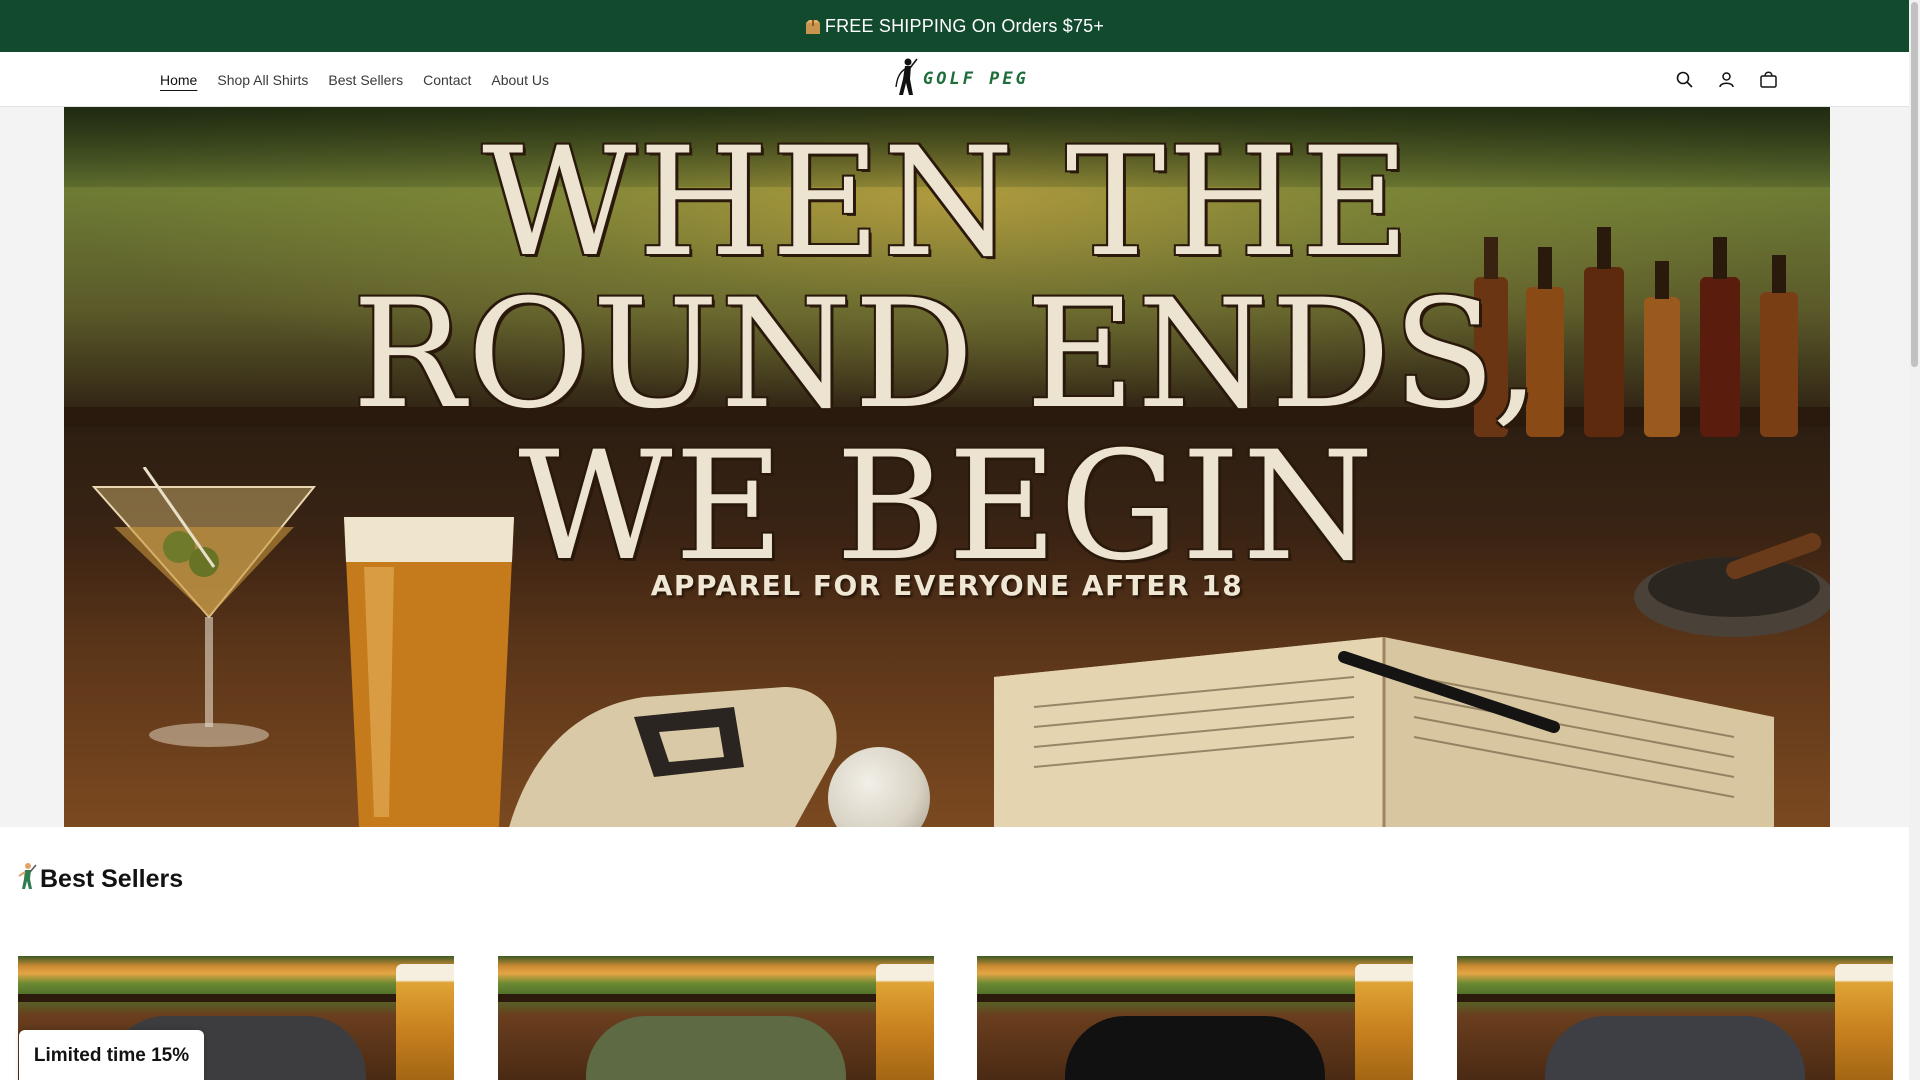 Image resolution: width=1920 pixels, height=1080 pixels. Describe the element at coordinates (178, 80) in the screenshot. I see `nav-home: Home` at that location.